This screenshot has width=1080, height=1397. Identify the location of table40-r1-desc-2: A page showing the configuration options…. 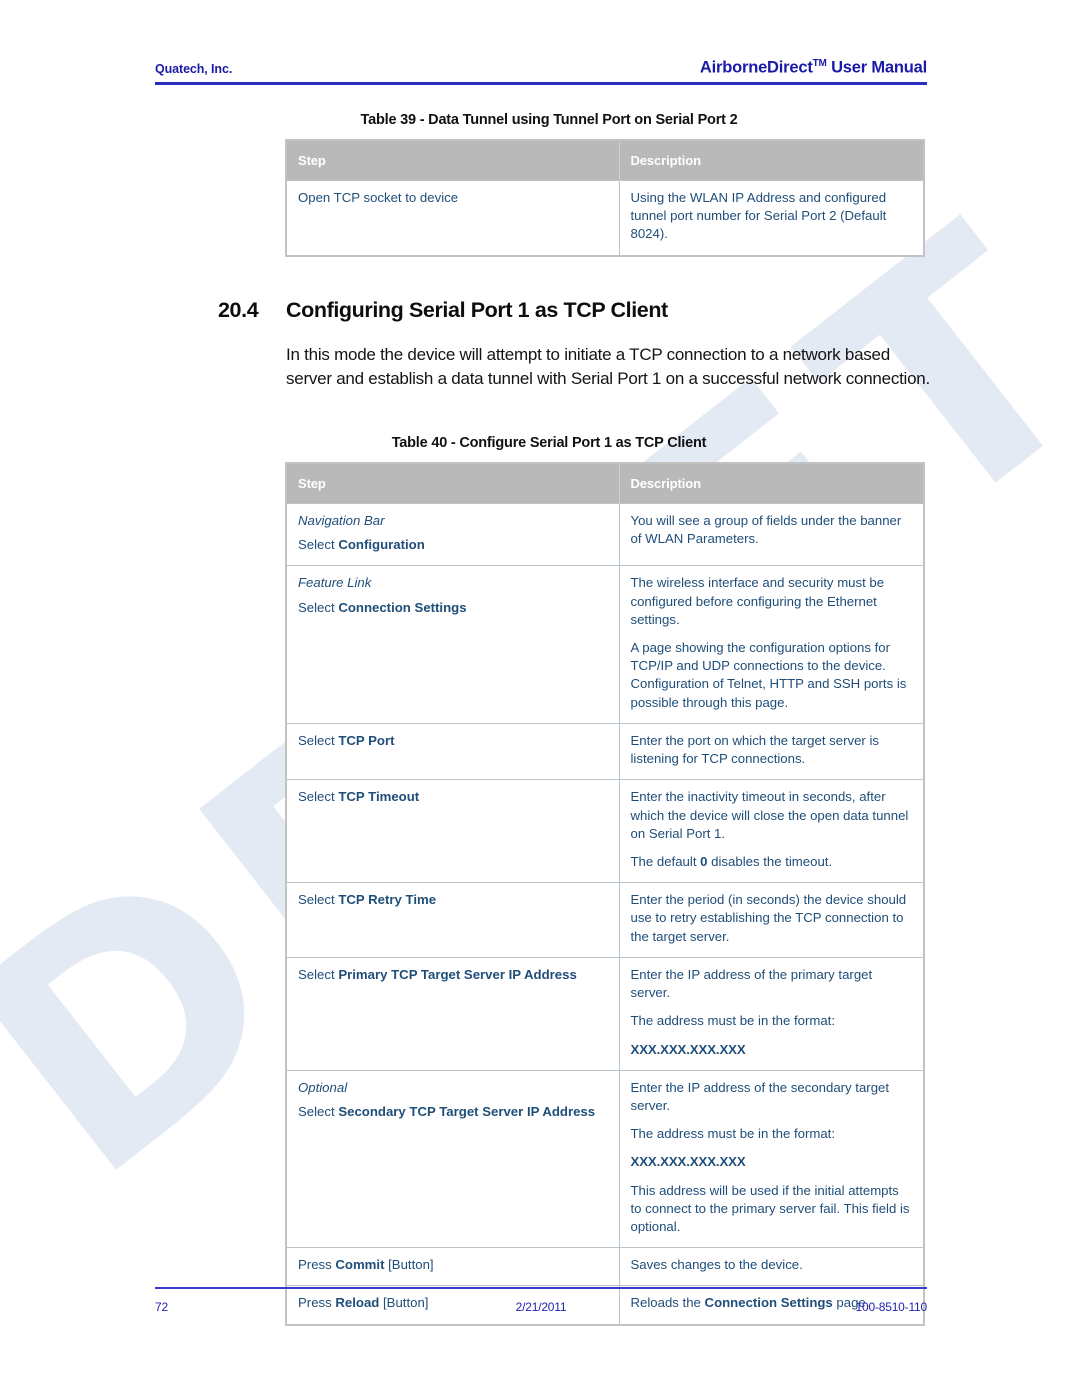
(768, 675).